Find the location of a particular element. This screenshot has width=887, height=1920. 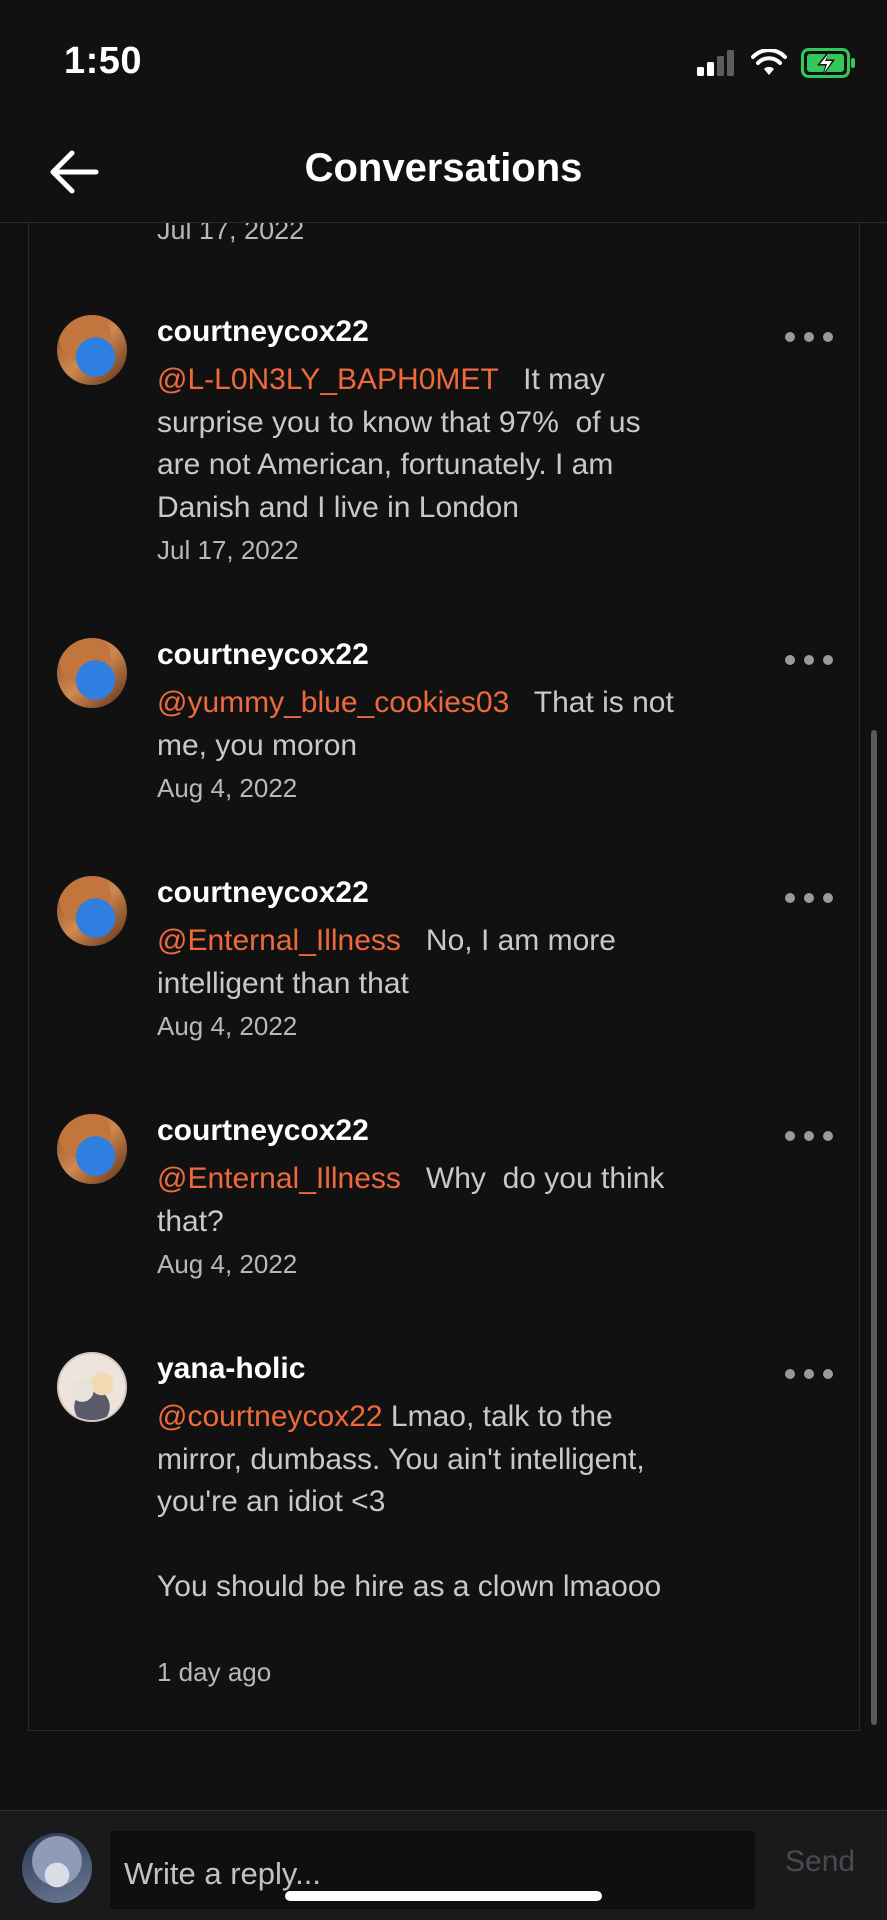

mention-link: @yummy_blue_cookies03 is located at coordinates (333, 702).